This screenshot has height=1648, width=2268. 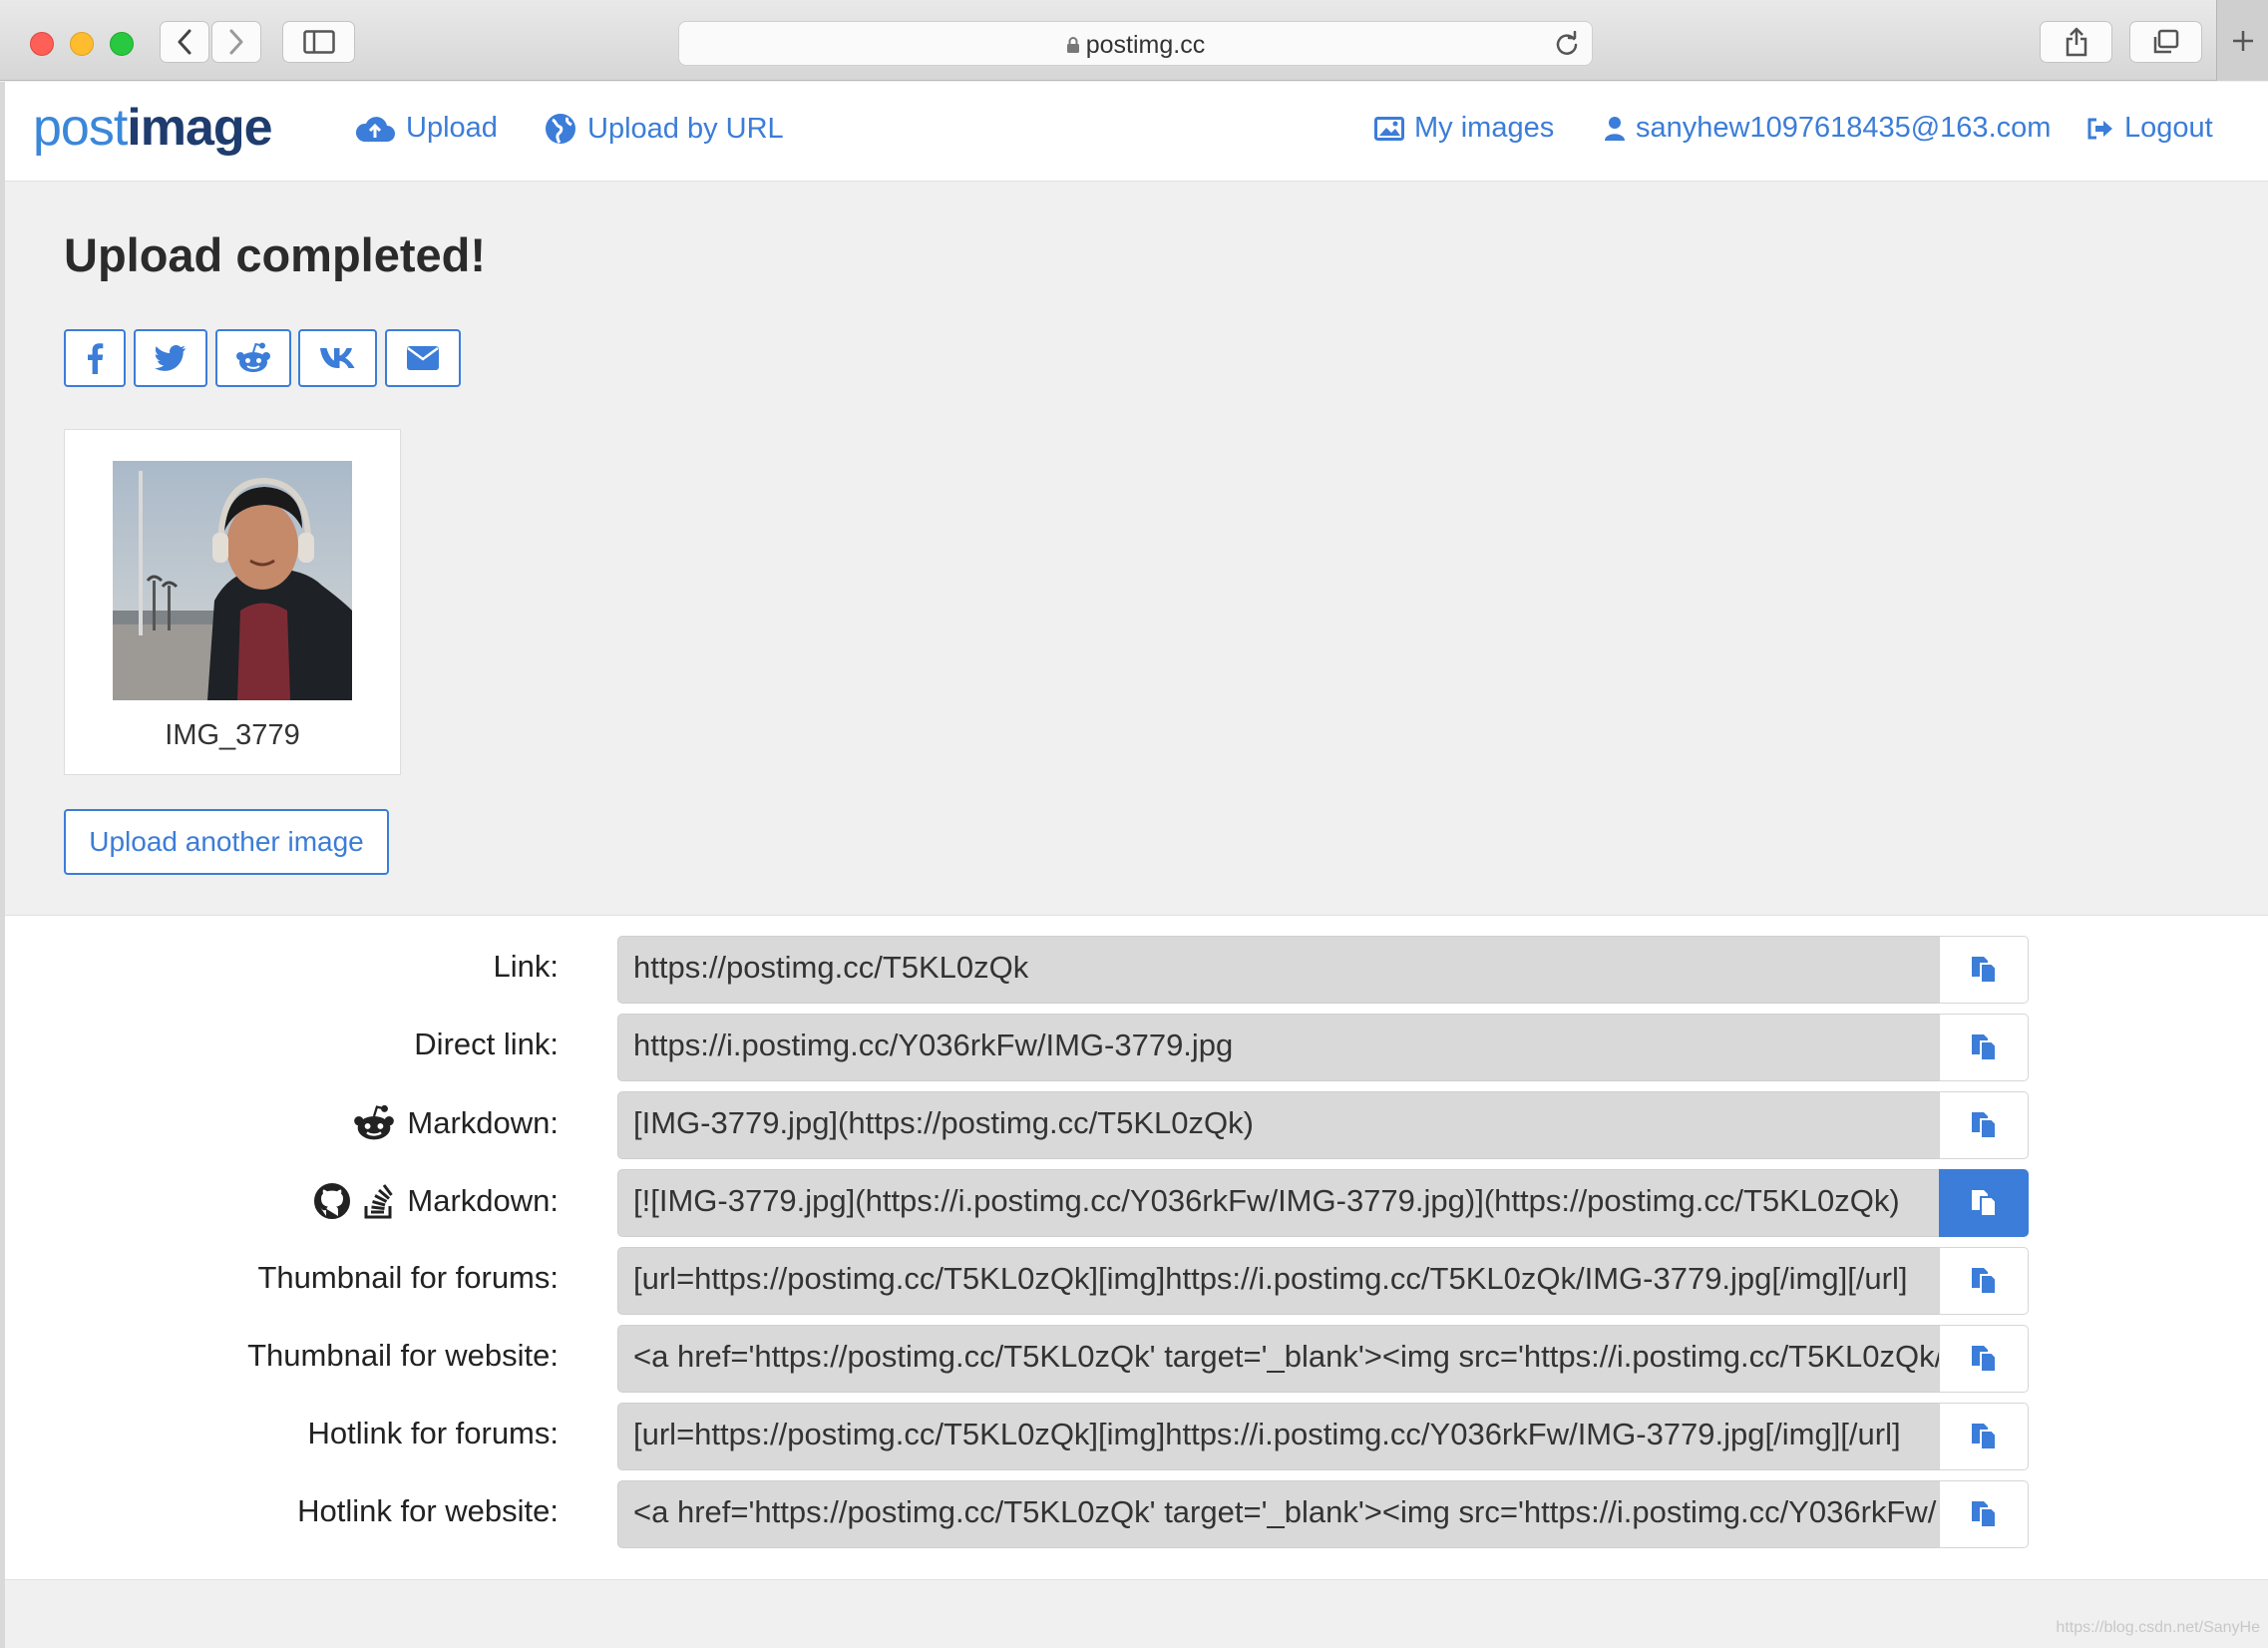 What do you see at coordinates (1278, 970) in the screenshot?
I see `link-field: https://postimg.cc/T5KL0zQk` at bounding box center [1278, 970].